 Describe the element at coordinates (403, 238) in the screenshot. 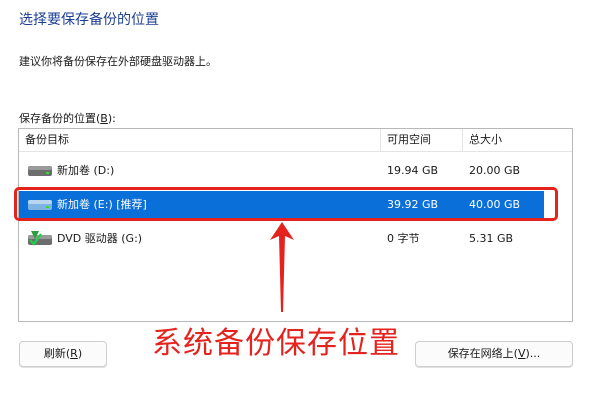

I see `free-space-value: 0 字节` at that location.